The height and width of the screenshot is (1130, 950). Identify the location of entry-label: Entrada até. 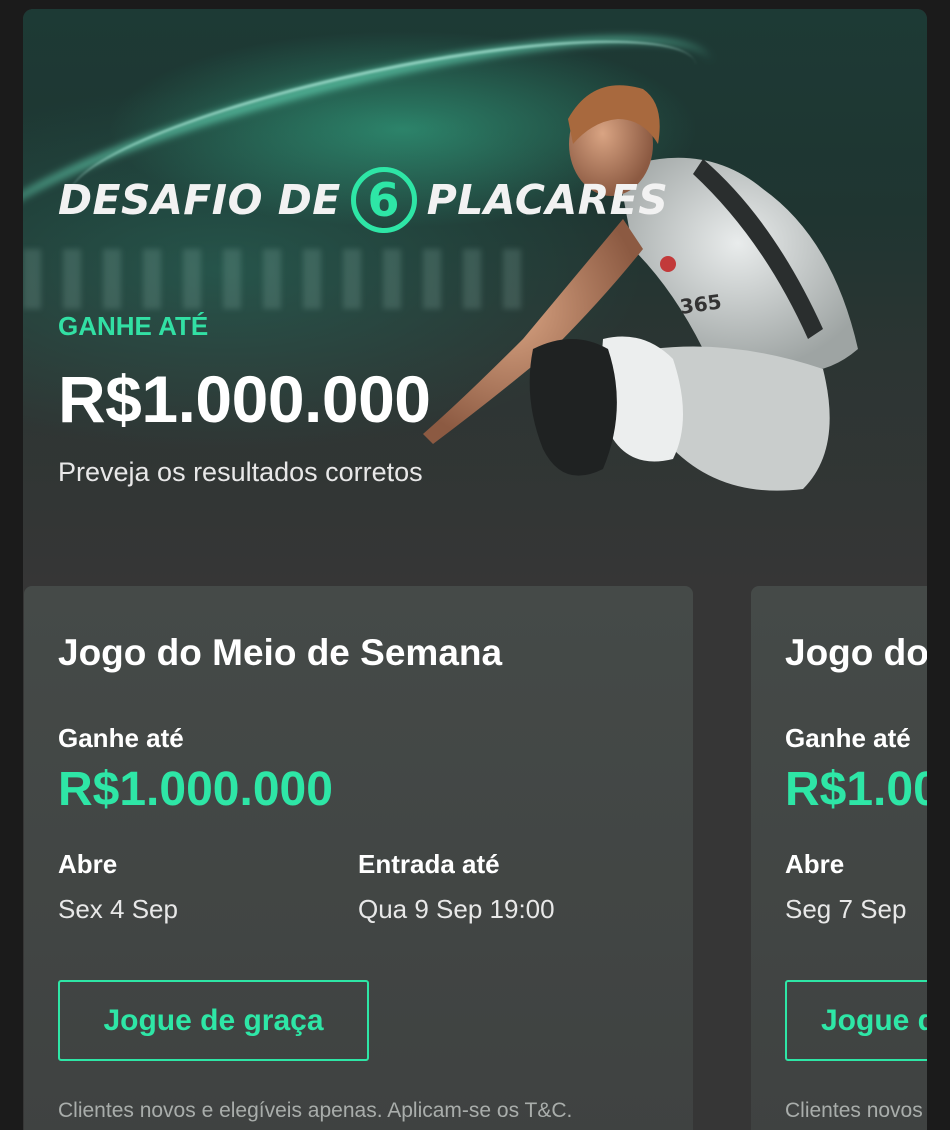
(429, 864).